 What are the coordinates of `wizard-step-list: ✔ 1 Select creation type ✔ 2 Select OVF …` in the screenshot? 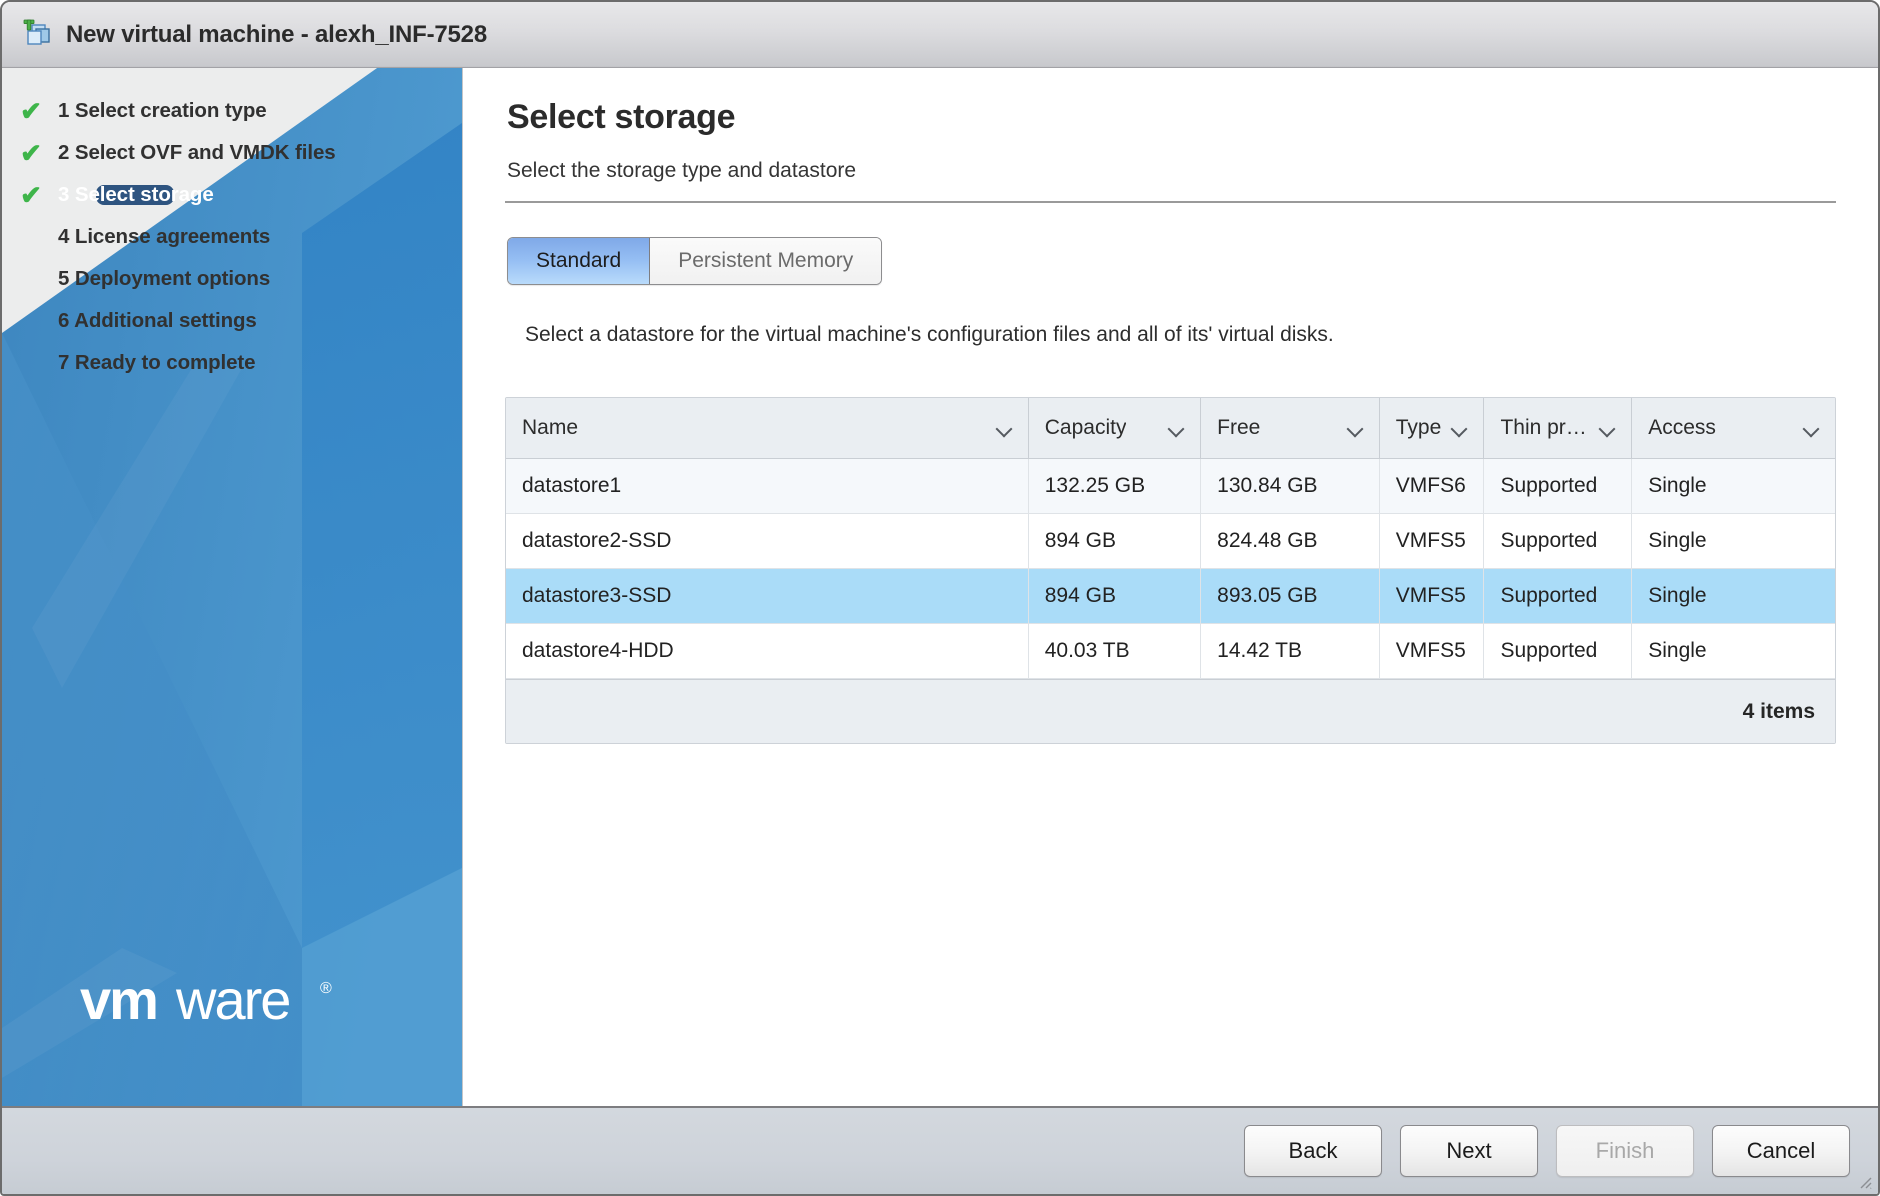 It's located at (232, 226).